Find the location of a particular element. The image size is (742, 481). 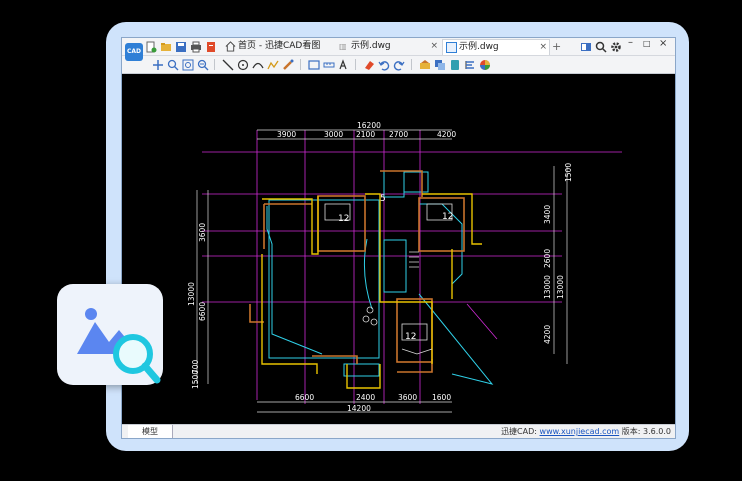

dimension-label: 2100 is located at coordinates (365, 134).